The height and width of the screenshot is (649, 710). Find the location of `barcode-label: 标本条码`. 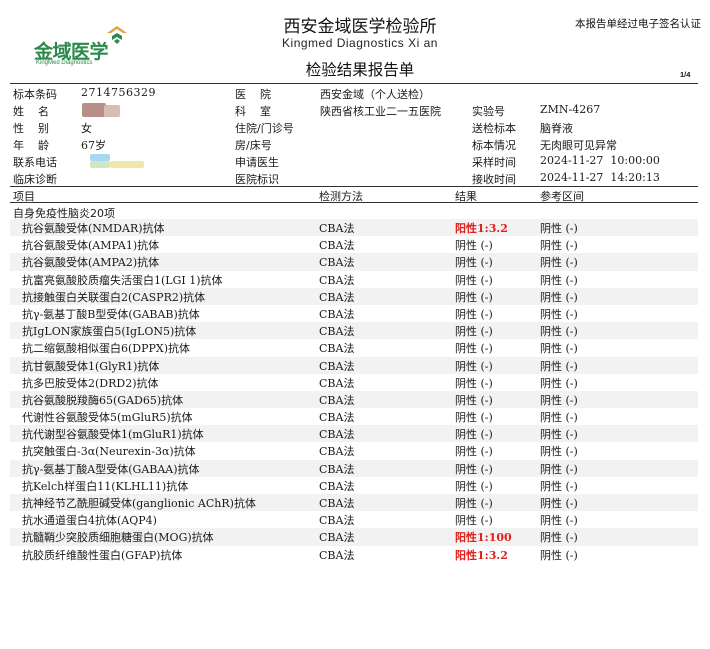

barcode-label: 标本条码 is located at coordinates (35, 94).